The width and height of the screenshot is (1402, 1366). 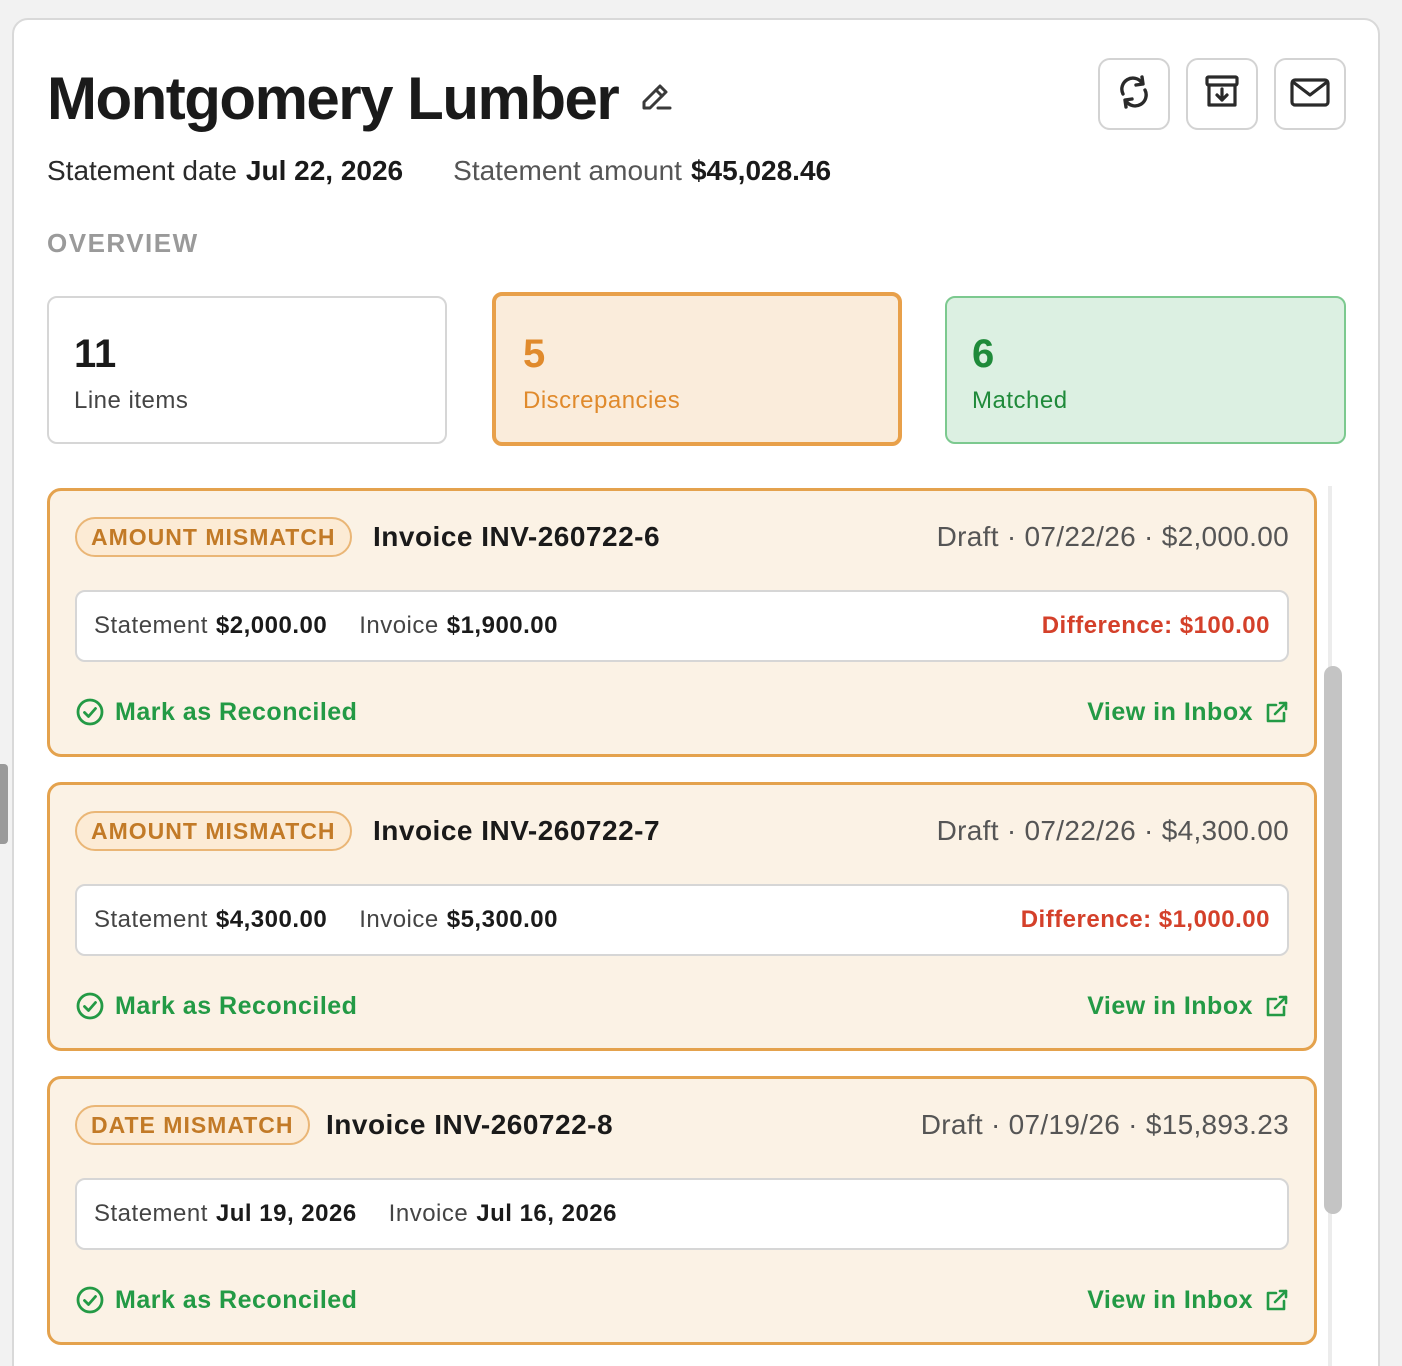 What do you see at coordinates (271, 919) in the screenshot?
I see `statement-value: $4,300.00` at bounding box center [271, 919].